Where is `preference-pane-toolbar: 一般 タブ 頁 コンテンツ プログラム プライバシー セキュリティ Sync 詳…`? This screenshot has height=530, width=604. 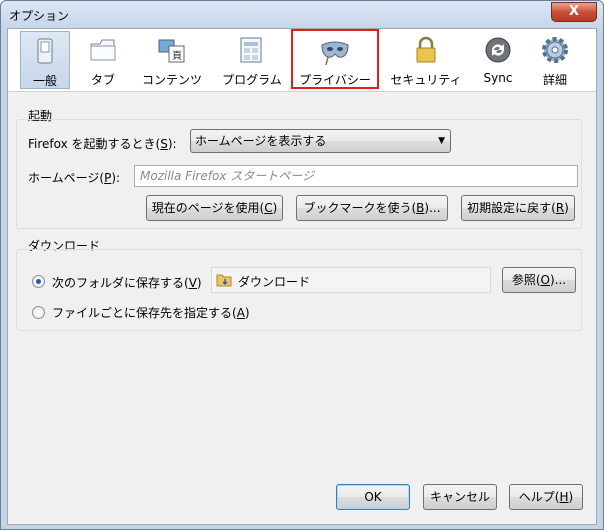
preference-pane-toolbar: 一般 タブ 頁 コンテンツ プログラム プライバシー セキュリティ Sync 詳… is located at coordinates (302, 60).